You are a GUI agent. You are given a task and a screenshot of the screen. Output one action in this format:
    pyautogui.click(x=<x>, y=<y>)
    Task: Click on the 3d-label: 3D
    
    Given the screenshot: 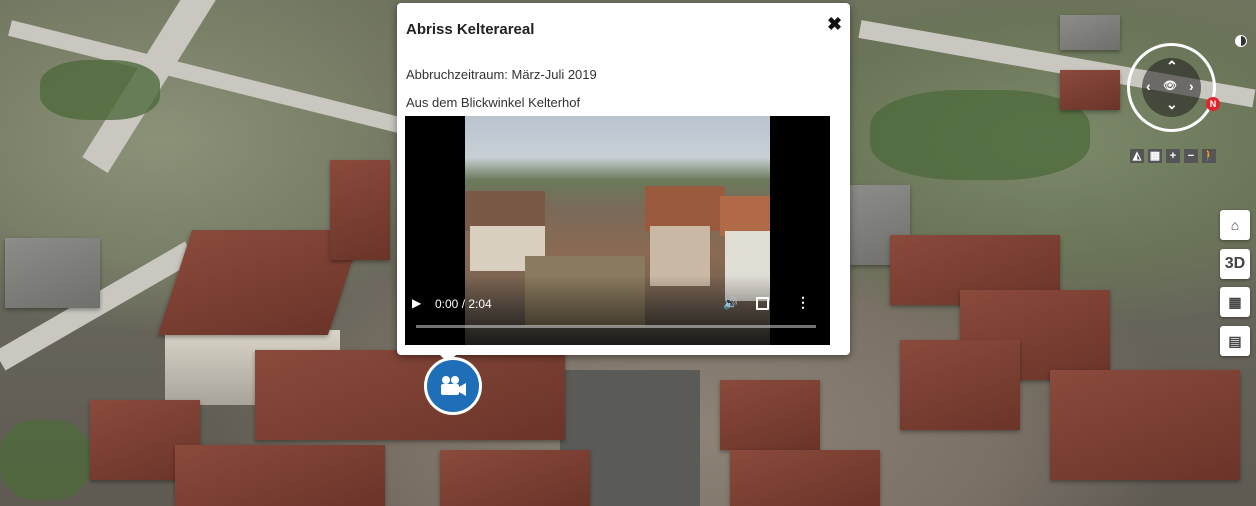 What is the action you would take?
    pyautogui.click(x=1235, y=263)
    